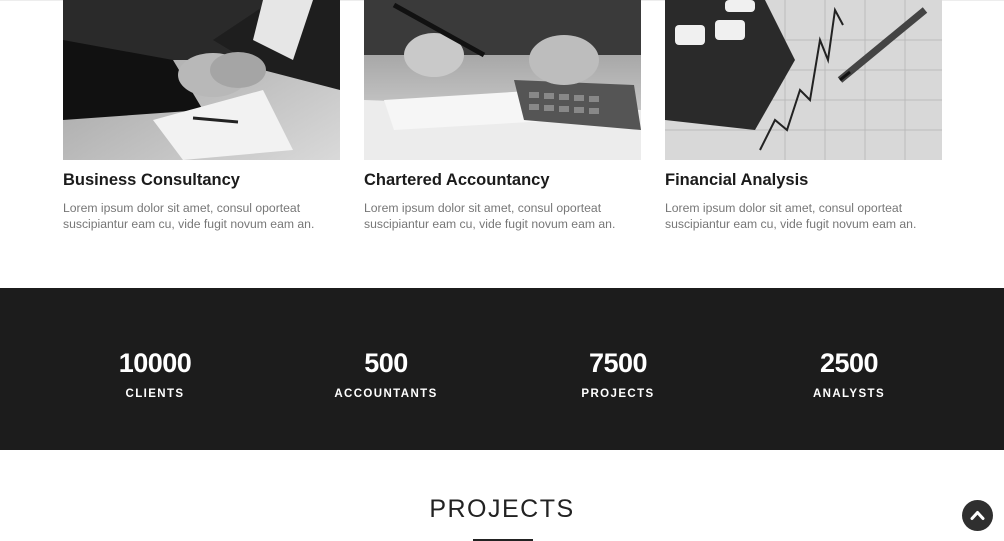 The width and height of the screenshot is (1004, 541). What do you see at coordinates (618, 363) in the screenshot?
I see `stat-value: 7500` at bounding box center [618, 363].